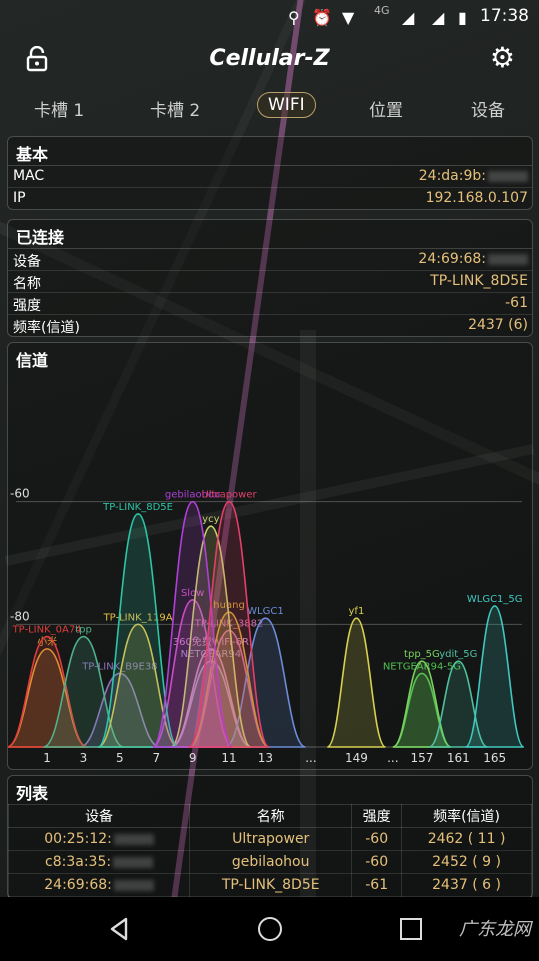 This screenshot has width=539, height=961. I want to click on clock: 17:38, so click(504, 16).